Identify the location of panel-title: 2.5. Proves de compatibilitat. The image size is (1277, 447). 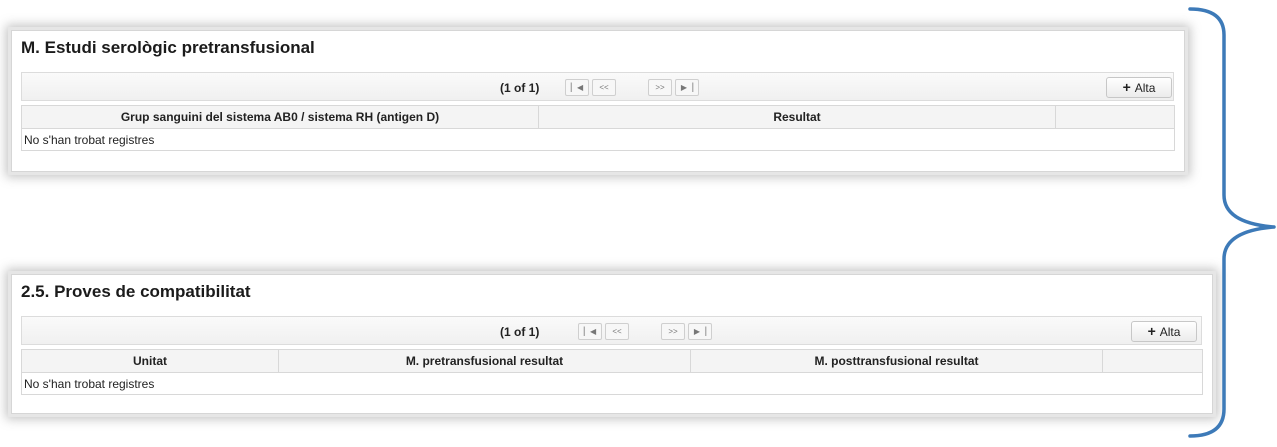
(136, 291).